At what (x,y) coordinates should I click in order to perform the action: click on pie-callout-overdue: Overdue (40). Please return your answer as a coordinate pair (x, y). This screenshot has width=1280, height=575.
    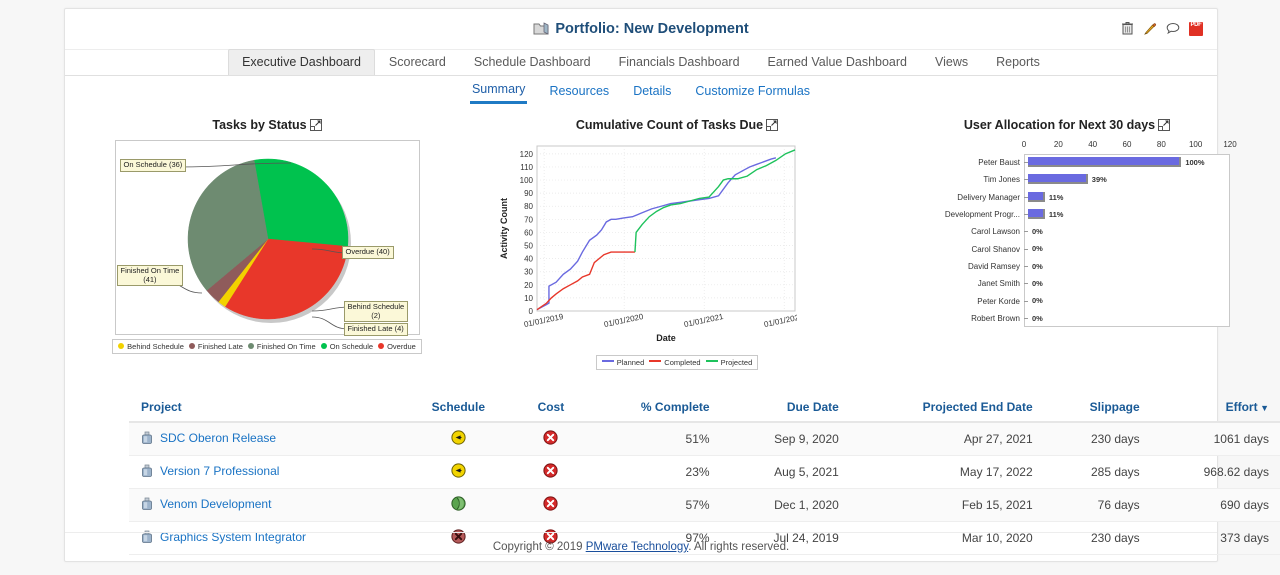
    Looking at the image, I should click on (367, 252).